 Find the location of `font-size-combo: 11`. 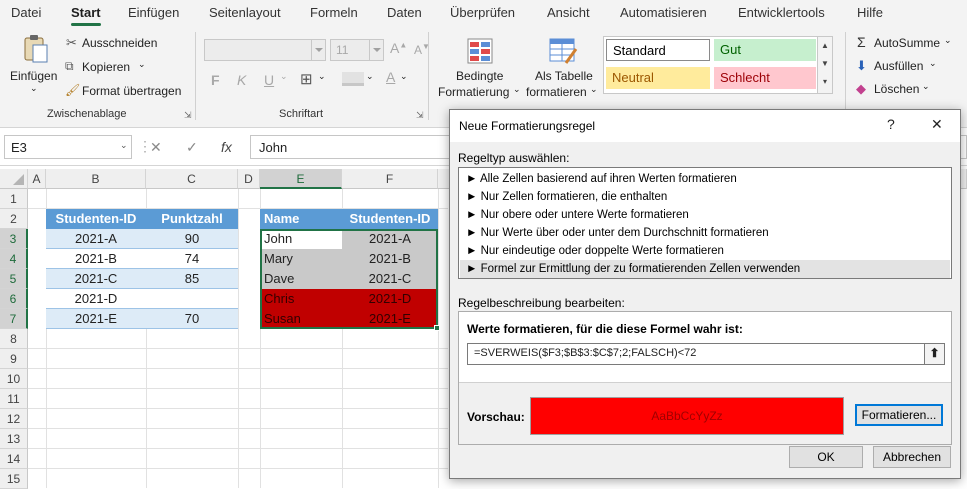

font-size-combo: 11 is located at coordinates (357, 50).